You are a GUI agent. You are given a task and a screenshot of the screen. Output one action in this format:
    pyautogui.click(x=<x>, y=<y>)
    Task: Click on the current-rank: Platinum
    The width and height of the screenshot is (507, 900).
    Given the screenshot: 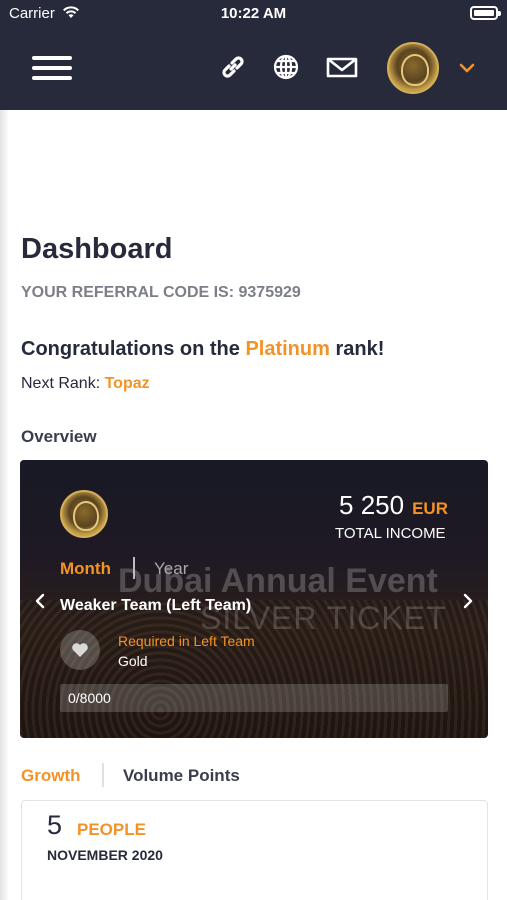 What is the action you would take?
    pyautogui.click(x=287, y=349)
    